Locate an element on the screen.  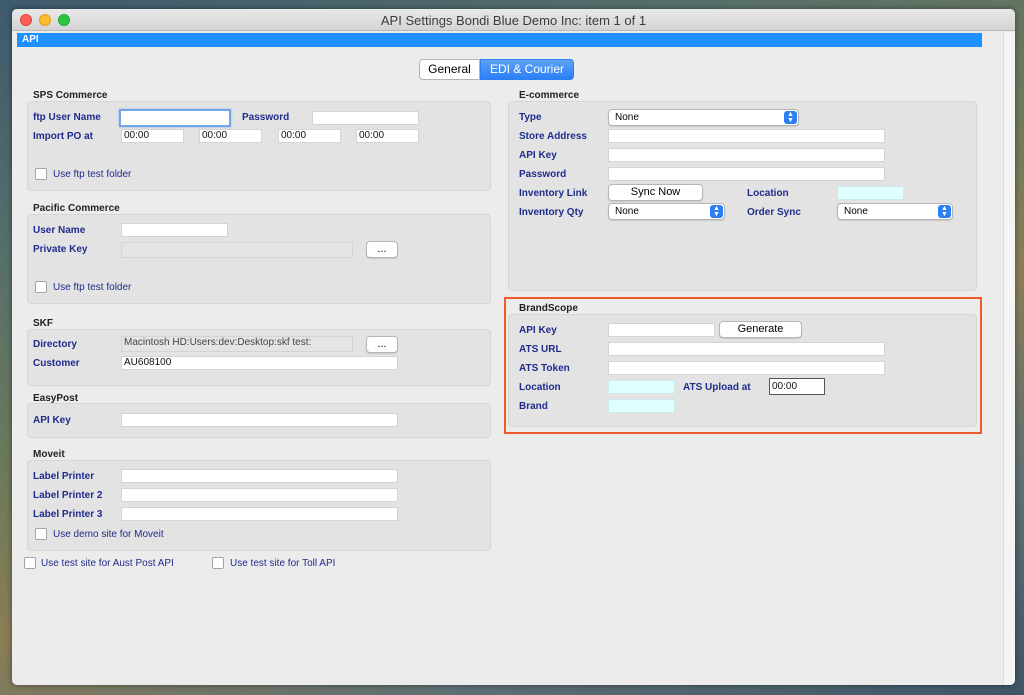
generate-button: Generate is located at coordinates (760, 329).